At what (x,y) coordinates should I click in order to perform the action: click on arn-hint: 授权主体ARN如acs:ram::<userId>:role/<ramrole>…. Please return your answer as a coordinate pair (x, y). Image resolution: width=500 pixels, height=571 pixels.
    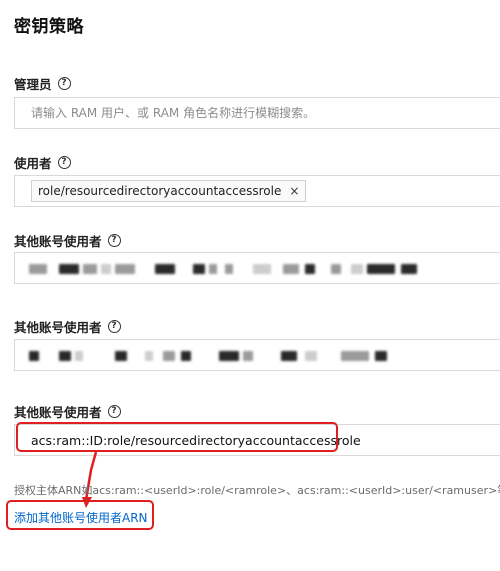
    Looking at the image, I should click on (257, 490).